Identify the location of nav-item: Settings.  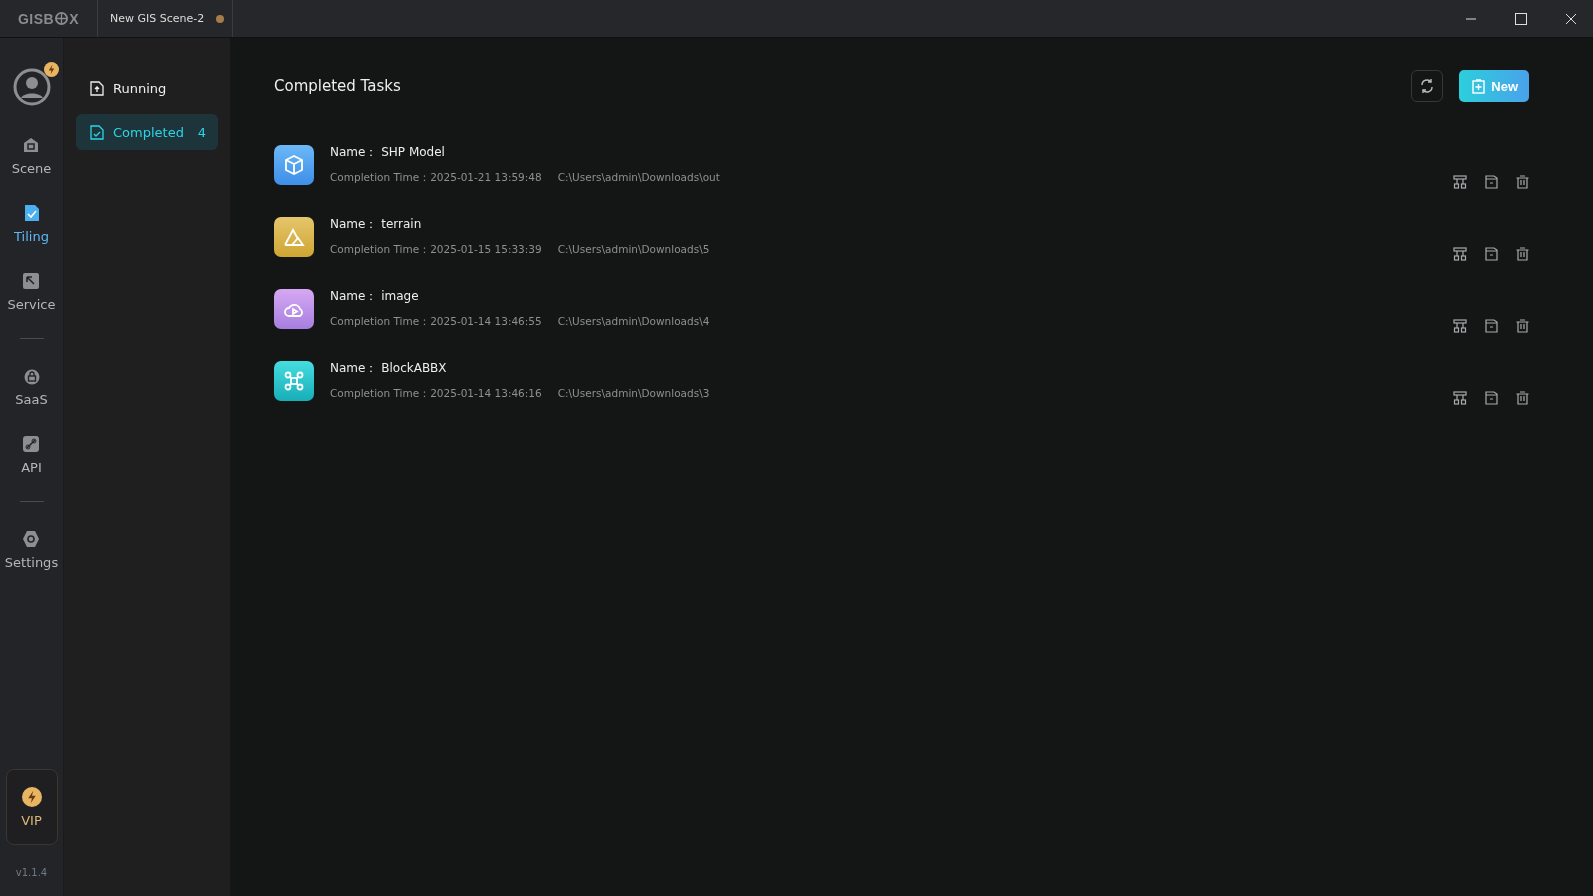
(31, 550).